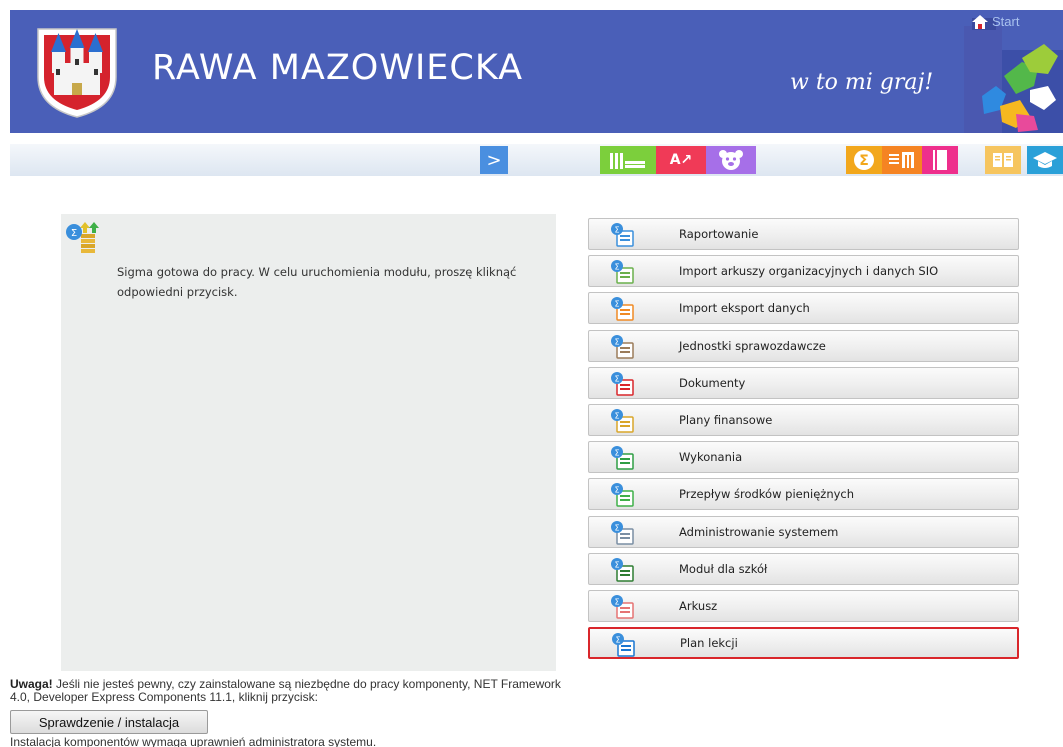 The width and height of the screenshot is (1063, 747). Describe the element at coordinates (1045, 160) in the screenshot. I see `graduation-cap-icon` at that location.